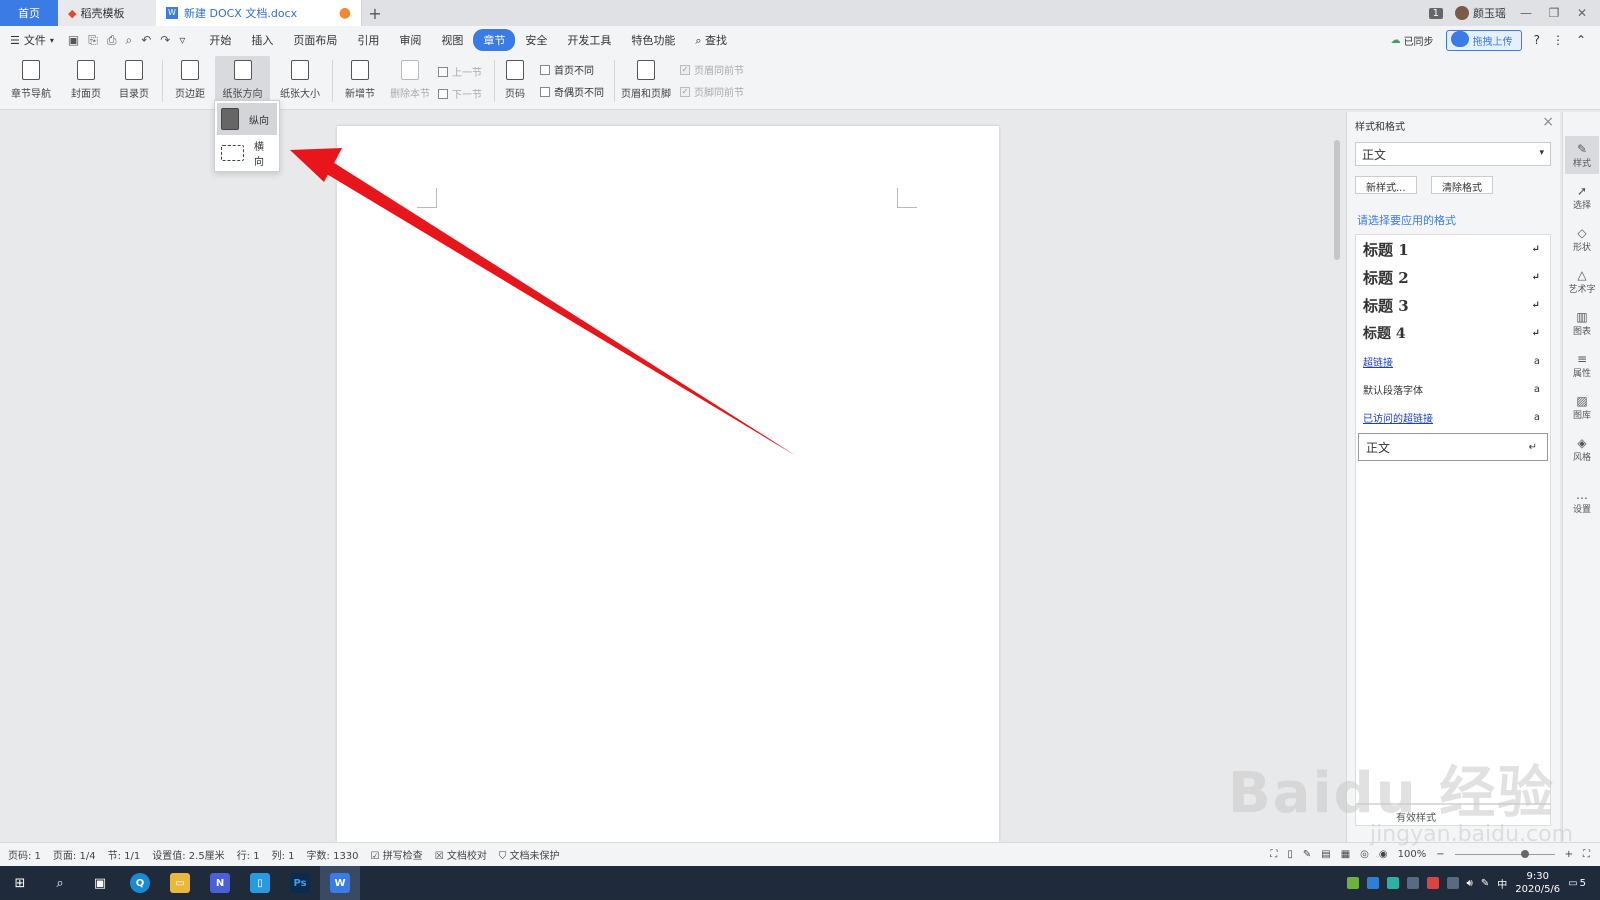 The image size is (1600, 900). I want to click on header-same-prev-checkbox: ✓ 页眉同前节, so click(712, 69).